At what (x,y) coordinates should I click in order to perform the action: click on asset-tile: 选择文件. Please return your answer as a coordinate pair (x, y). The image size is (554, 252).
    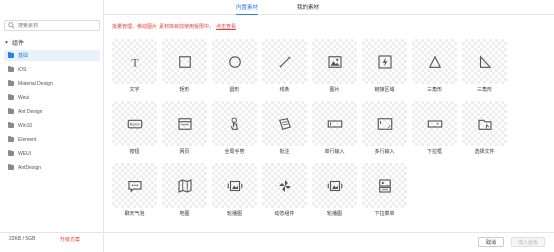
    Looking at the image, I should click on (484, 129).